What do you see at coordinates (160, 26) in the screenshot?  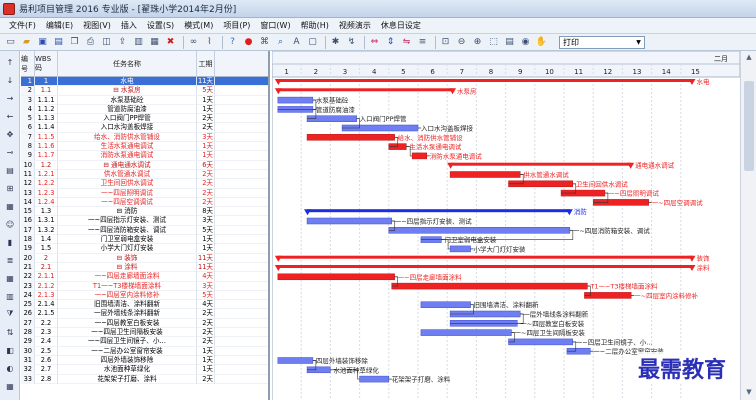 I see `menu-item-4: 设置(S)` at bounding box center [160, 26].